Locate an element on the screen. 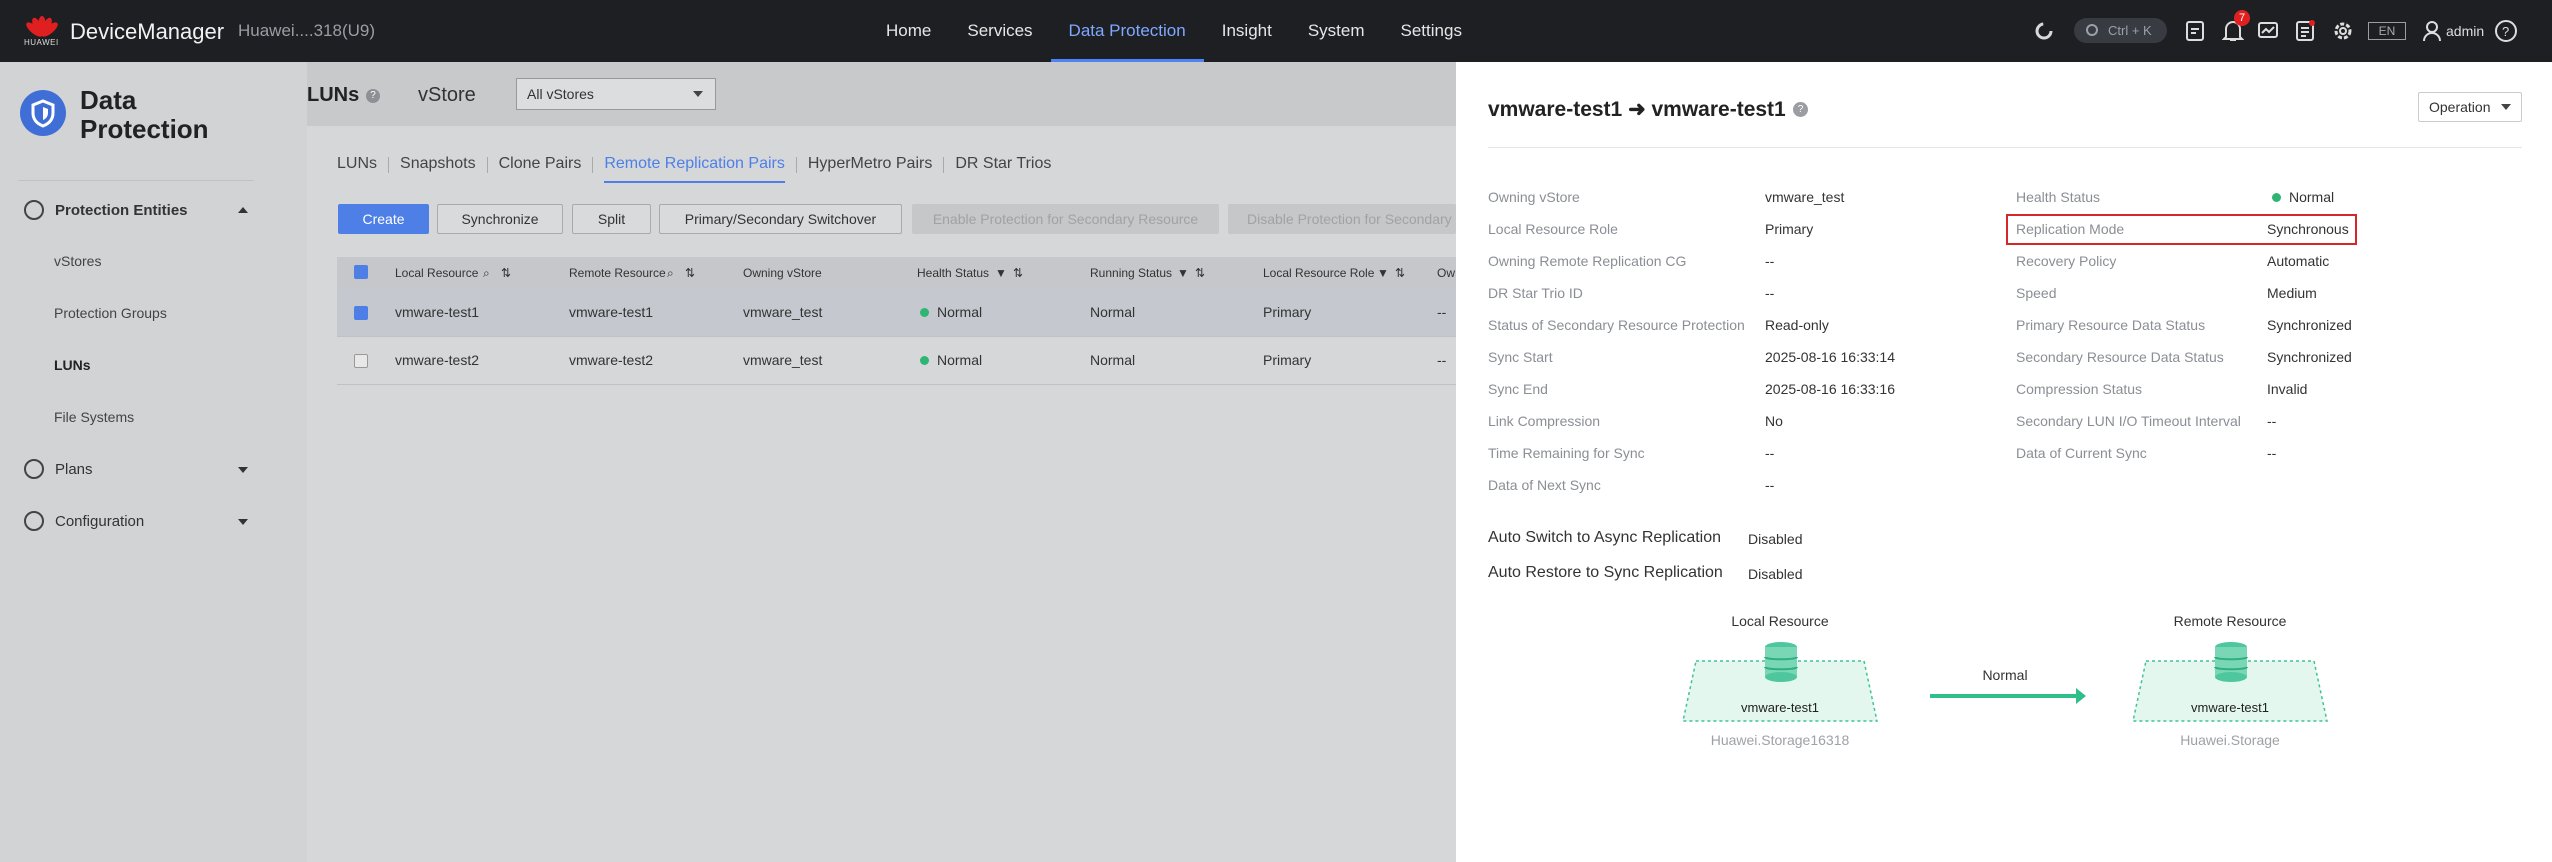 This screenshot has width=2552, height=862. page-title: LUNs is located at coordinates (333, 95).